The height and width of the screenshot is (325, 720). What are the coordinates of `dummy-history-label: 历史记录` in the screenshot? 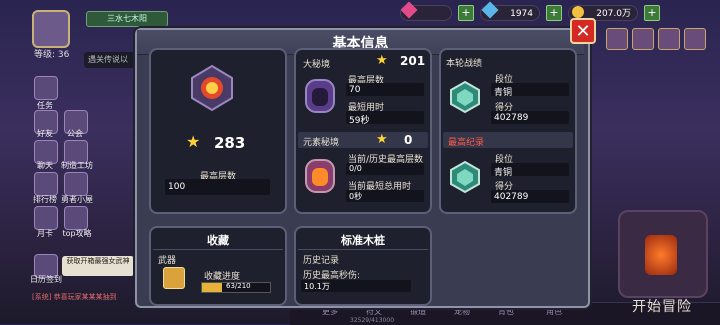 It's located at (321, 261).